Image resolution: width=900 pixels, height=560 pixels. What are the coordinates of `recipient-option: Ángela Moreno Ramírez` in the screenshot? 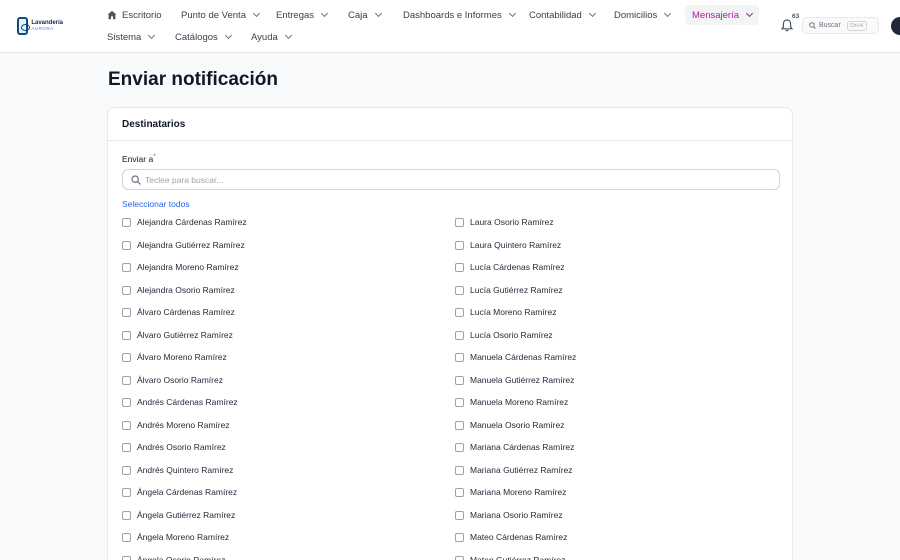 It's located at (184, 543).